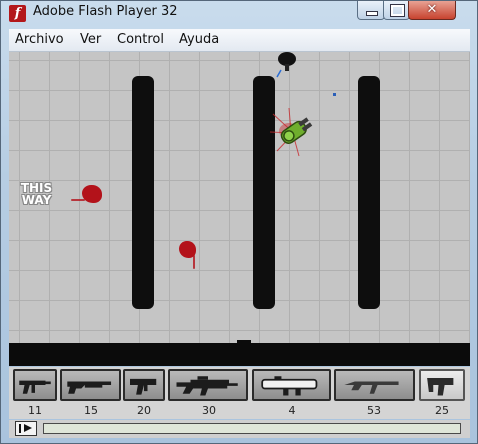 The height and width of the screenshot is (444, 478). I want to click on minimize-button, so click(371, 10).